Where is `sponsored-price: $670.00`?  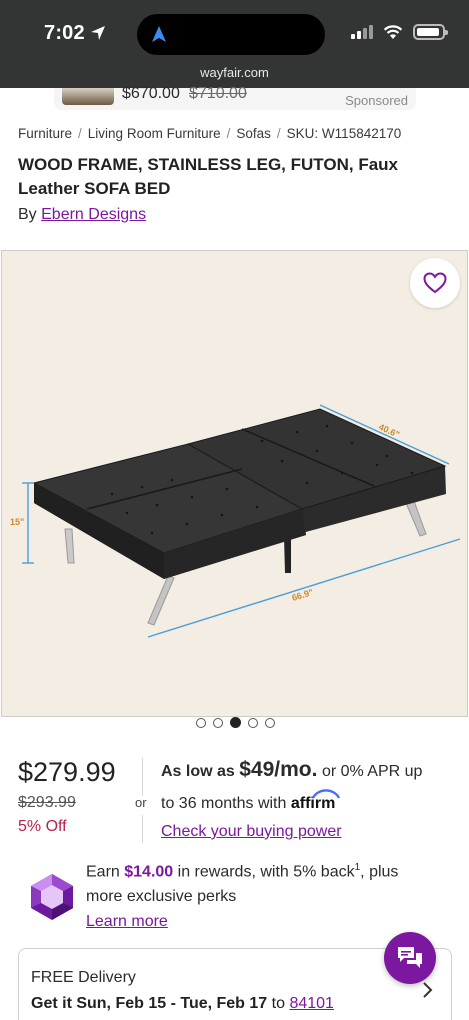
sponsored-price: $670.00 is located at coordinates (151, 93).